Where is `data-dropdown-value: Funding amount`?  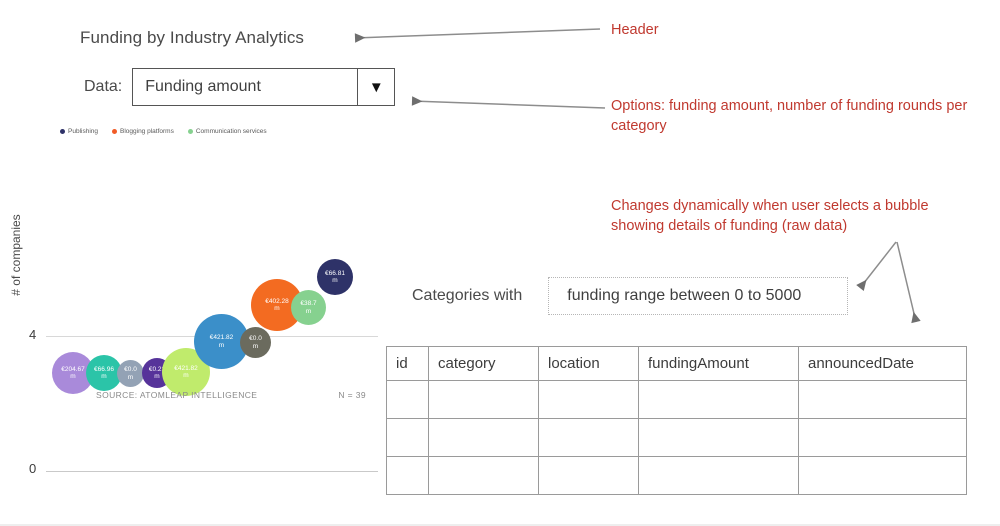 data-dropdown-value: Funding amount is located at coordinates (245, 87).